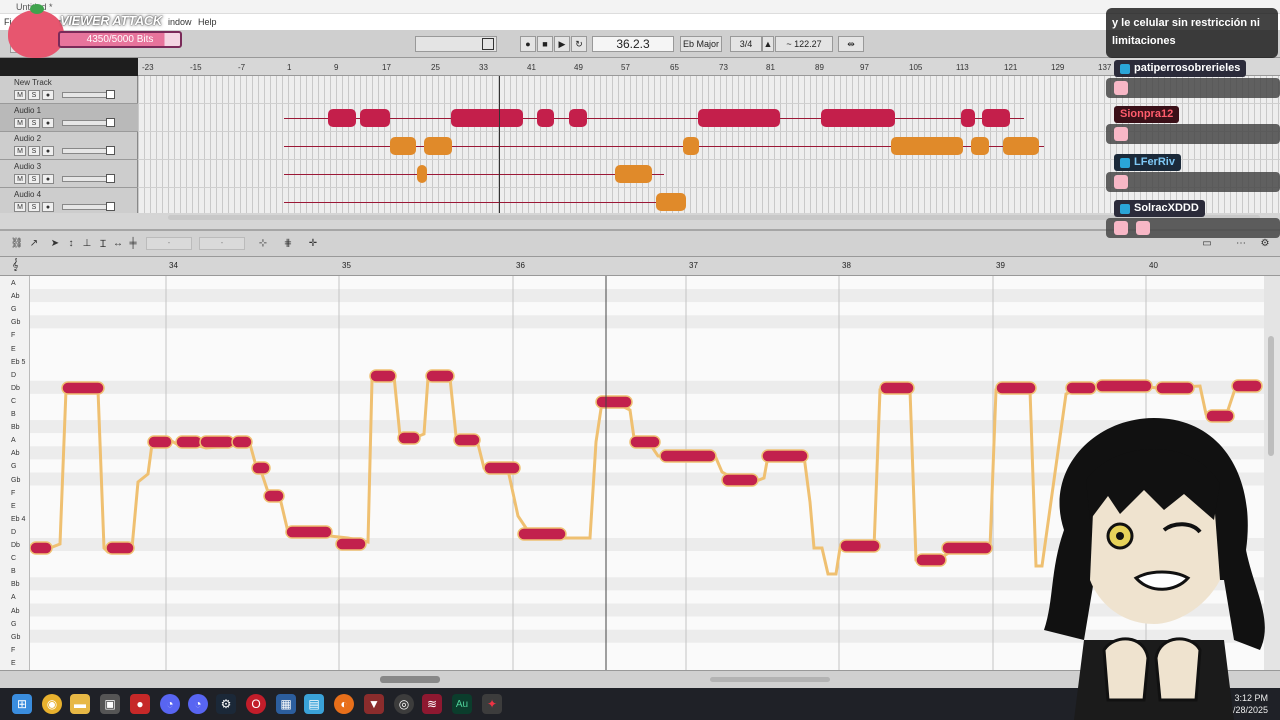  What do you see at coordinates (528, 44) in the screenshot?
I see `record-button: ●` at bounding box center [528, 44].